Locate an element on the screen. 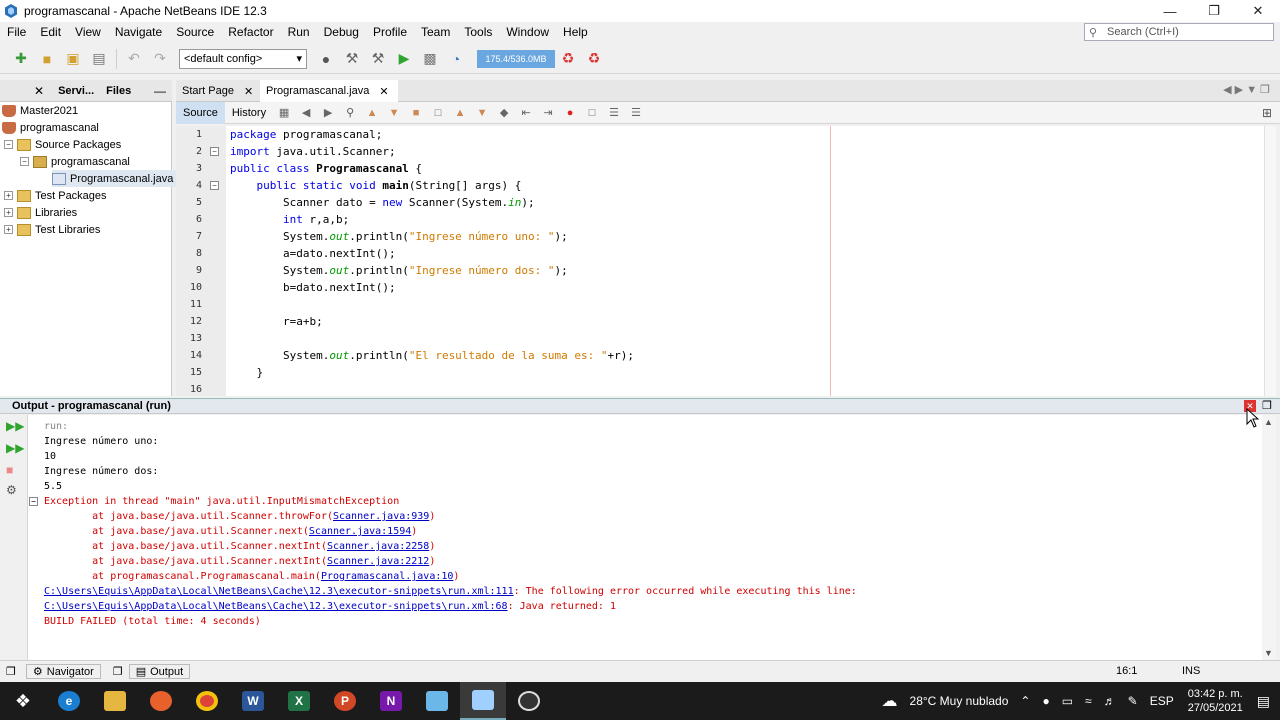 The image size is (1280, 720). split-editor-icon: ⊞ is located at coordinates (1267, 113).